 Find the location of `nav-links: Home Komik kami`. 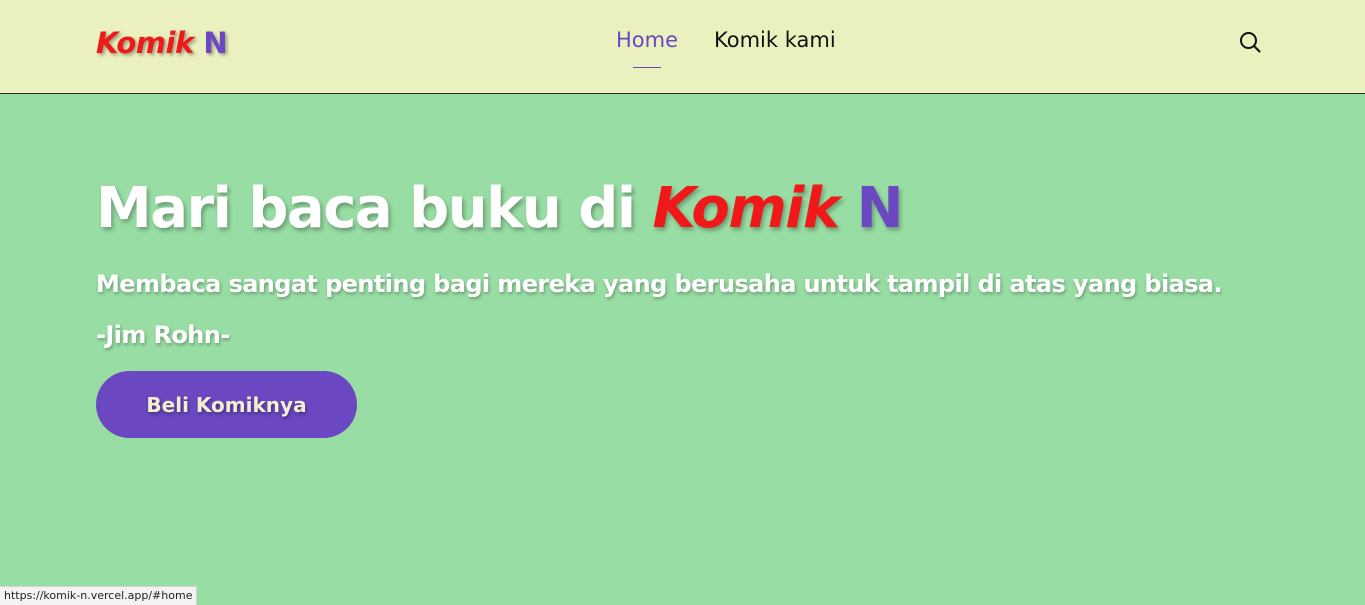

nav-links: Home Komik kami is located at coordinates (726, 48).